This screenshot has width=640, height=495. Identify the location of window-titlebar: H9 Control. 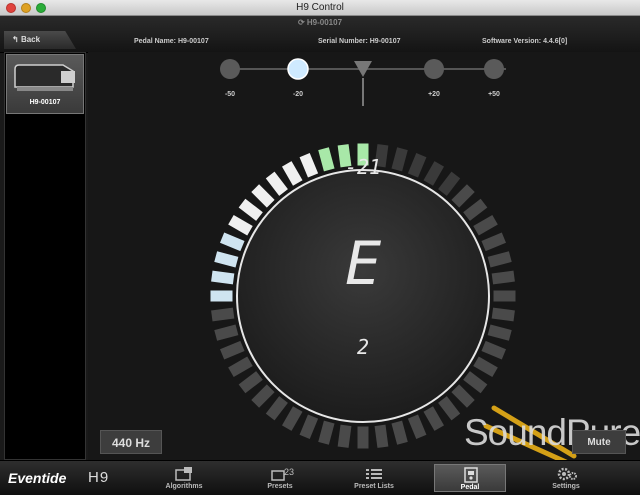
(320, 8).